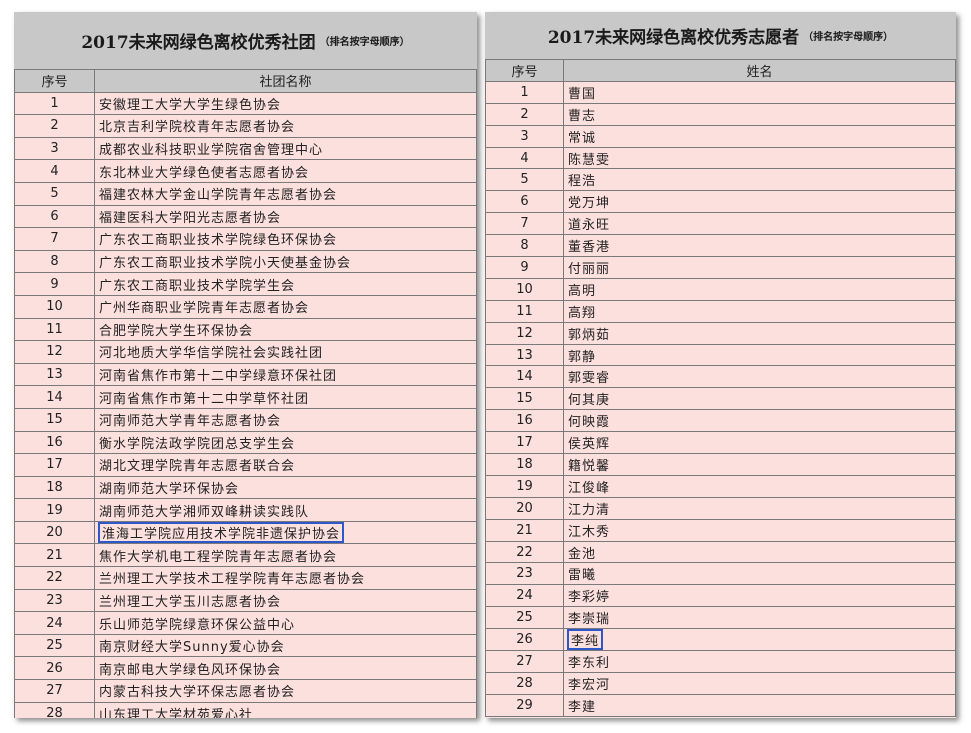  Describe the element at coordinates (759, 311) in the screenshot. I see `row-name: 高翔` at that location.